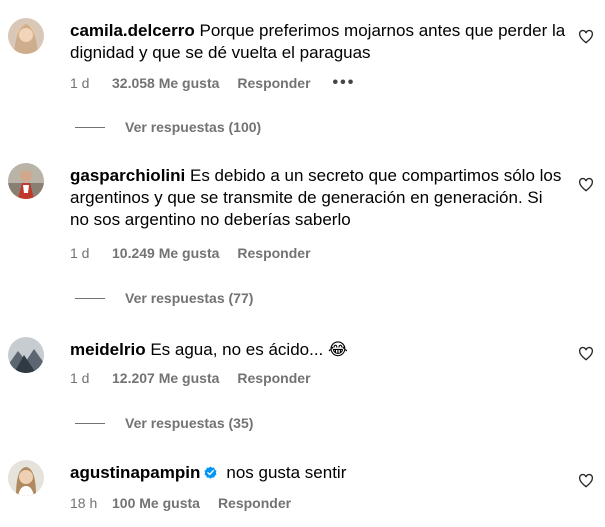  I want to click on comment-likes: 10.249 Me gusta, so click(165, 253).